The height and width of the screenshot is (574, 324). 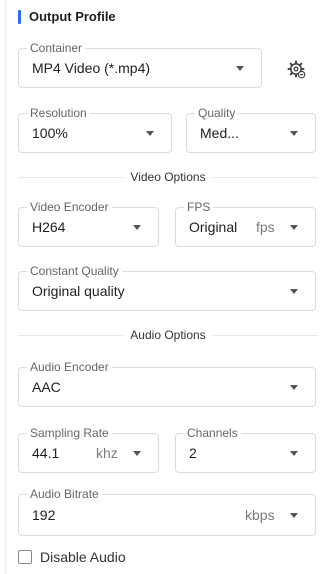 I want to click on channels-label: Channels, so click(x=212, y=433).